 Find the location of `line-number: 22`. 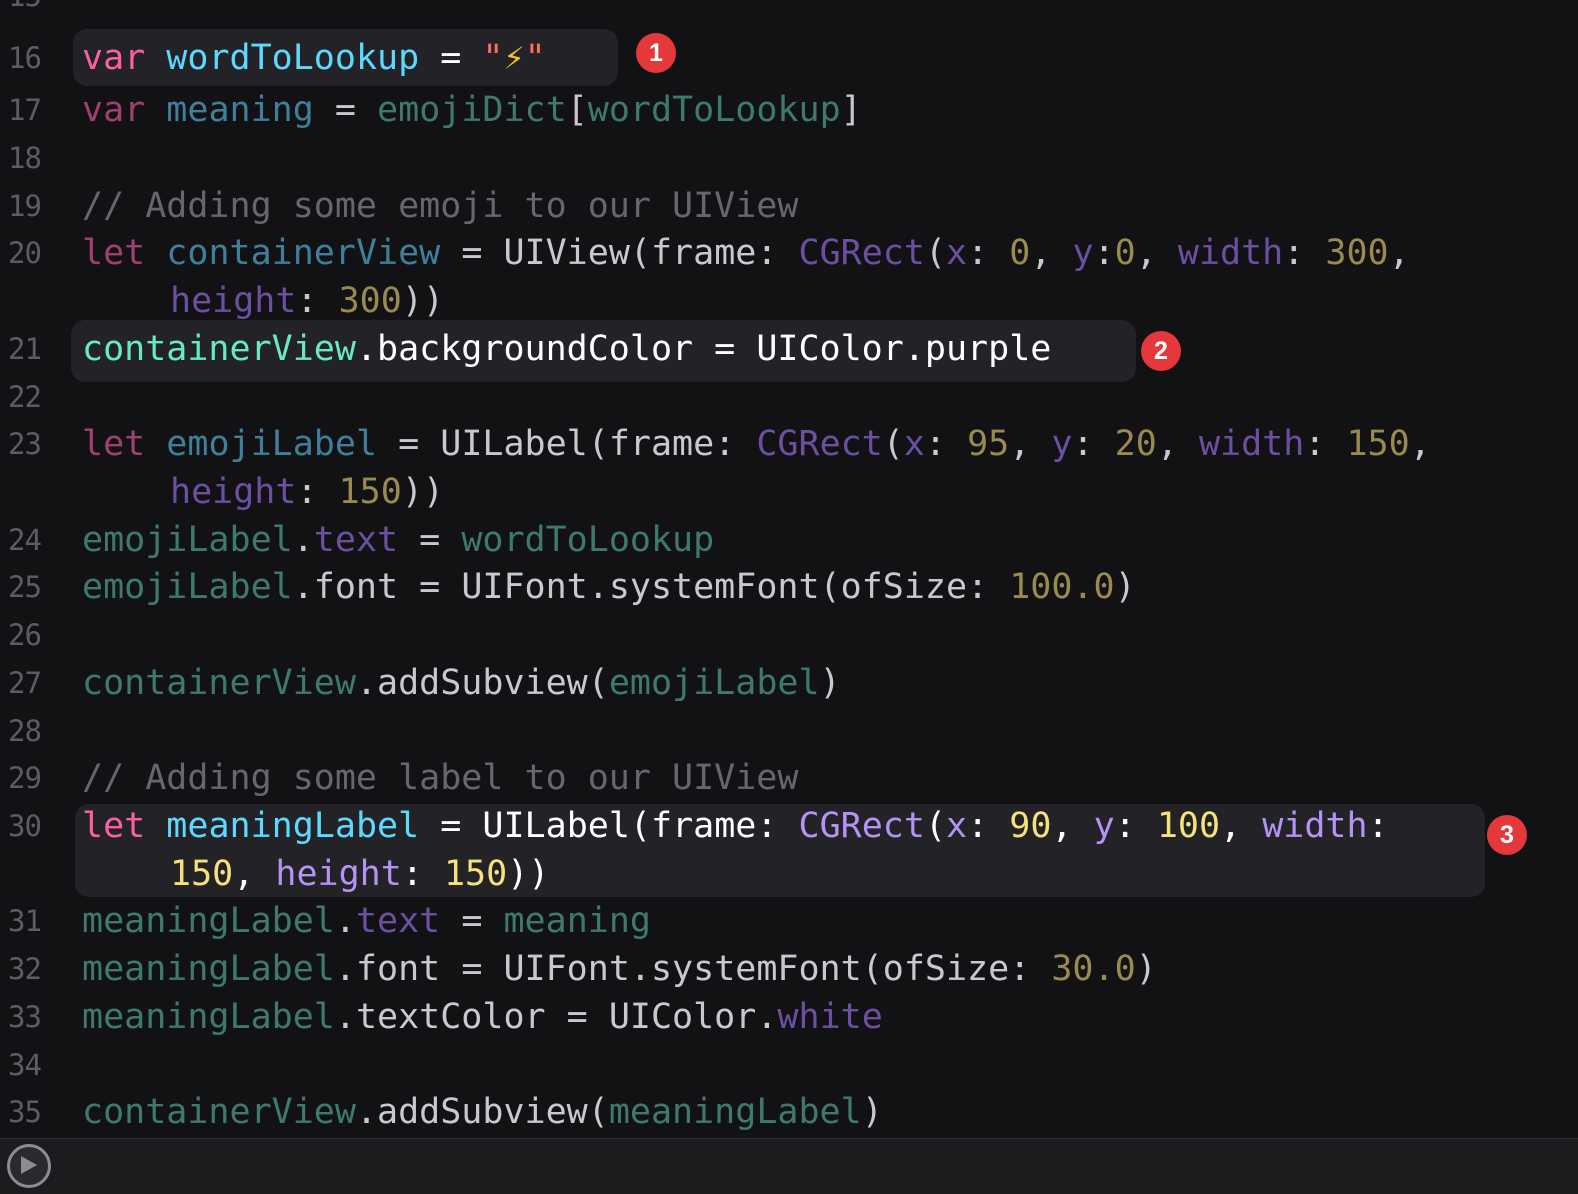

line-number: 22 is located at coordinates (25, 397).